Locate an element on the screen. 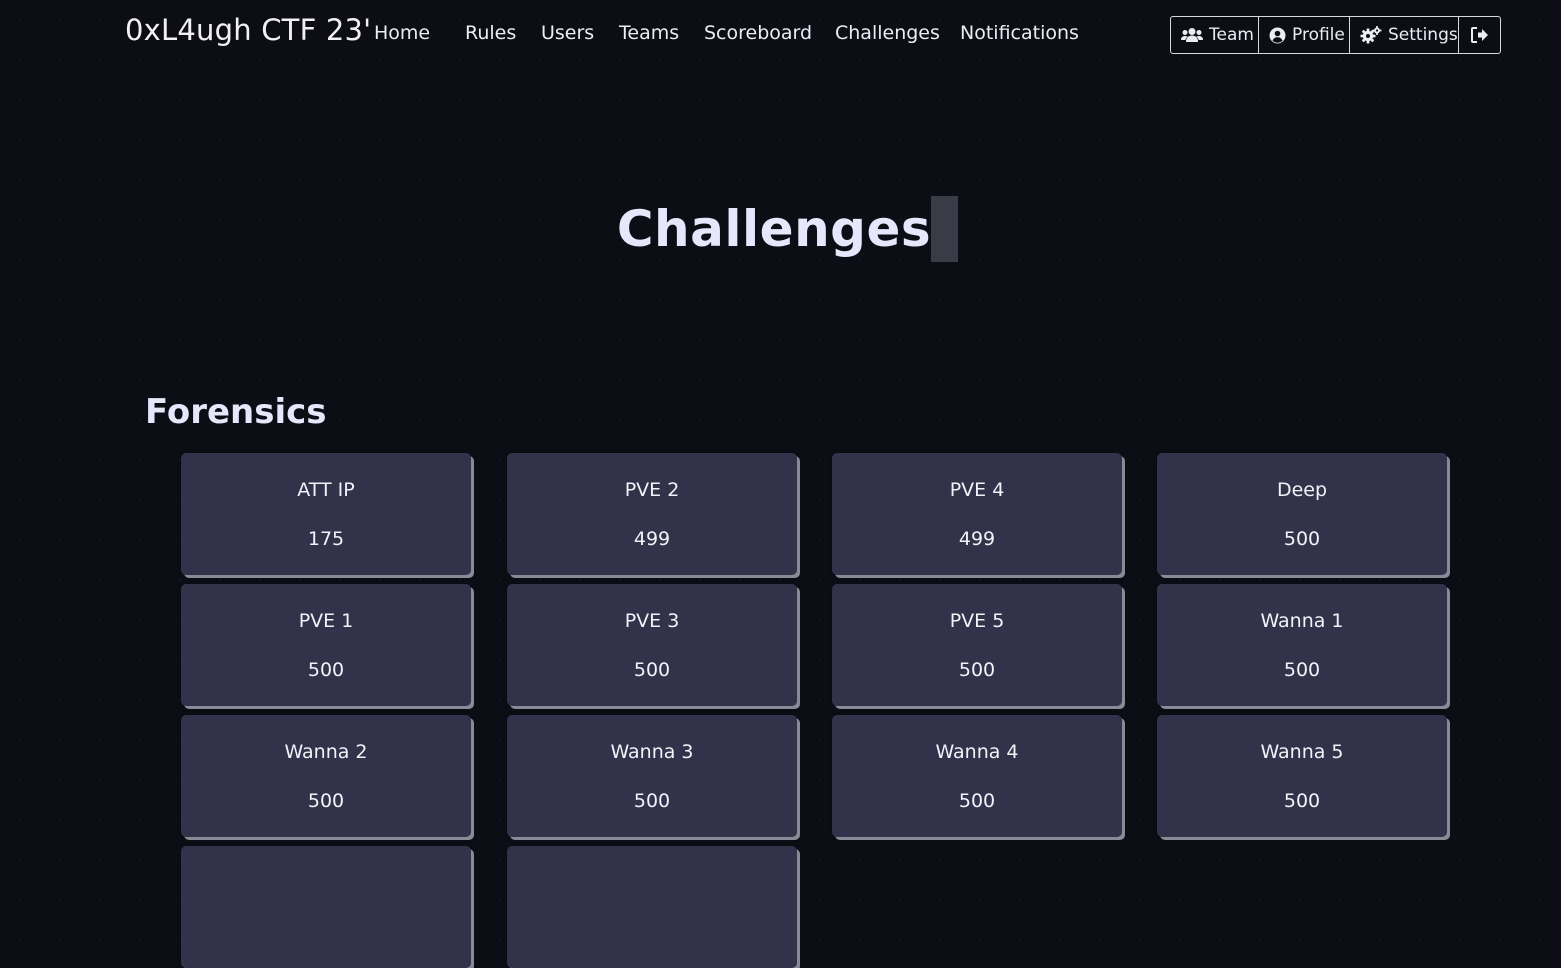  challenge-card: Wanna 5 500 is located at coordinates (1302, 776).